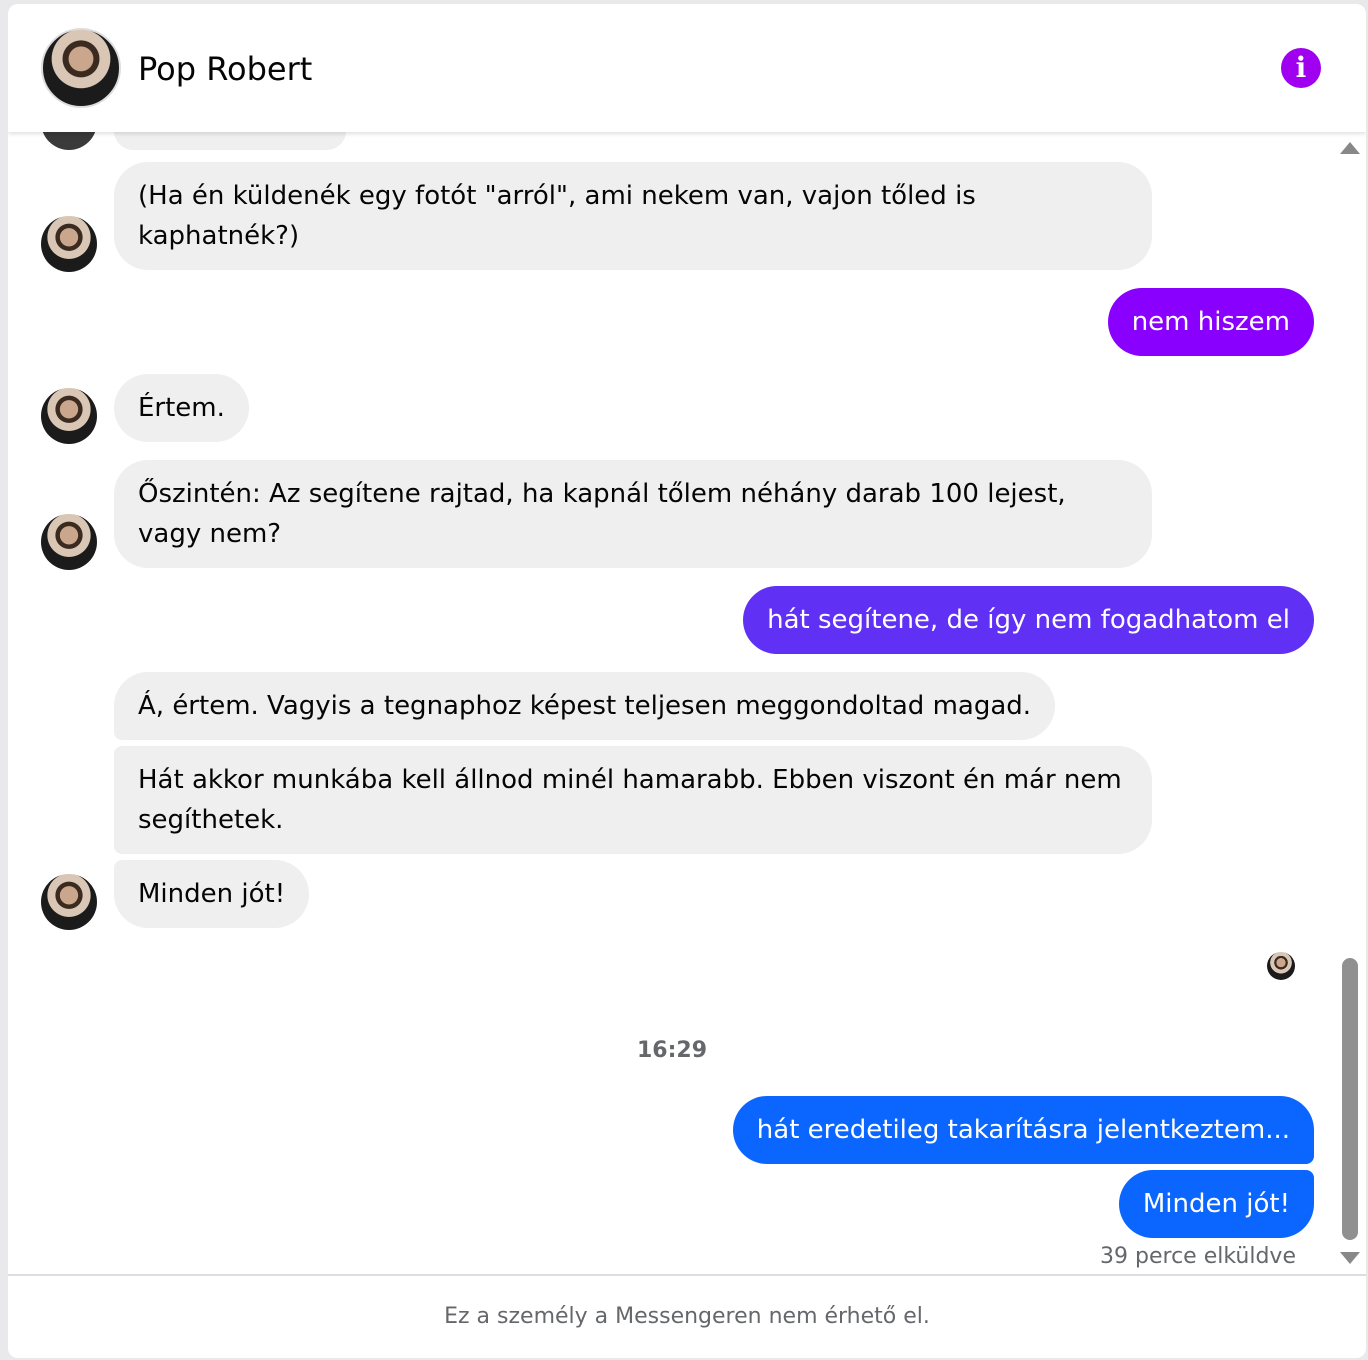 This screenshot has height=1360, width=1368. Describe the element at coordinates (1198, 1256) in the screenshot. I see `sent-status: 39 perce elküldve` at that location.